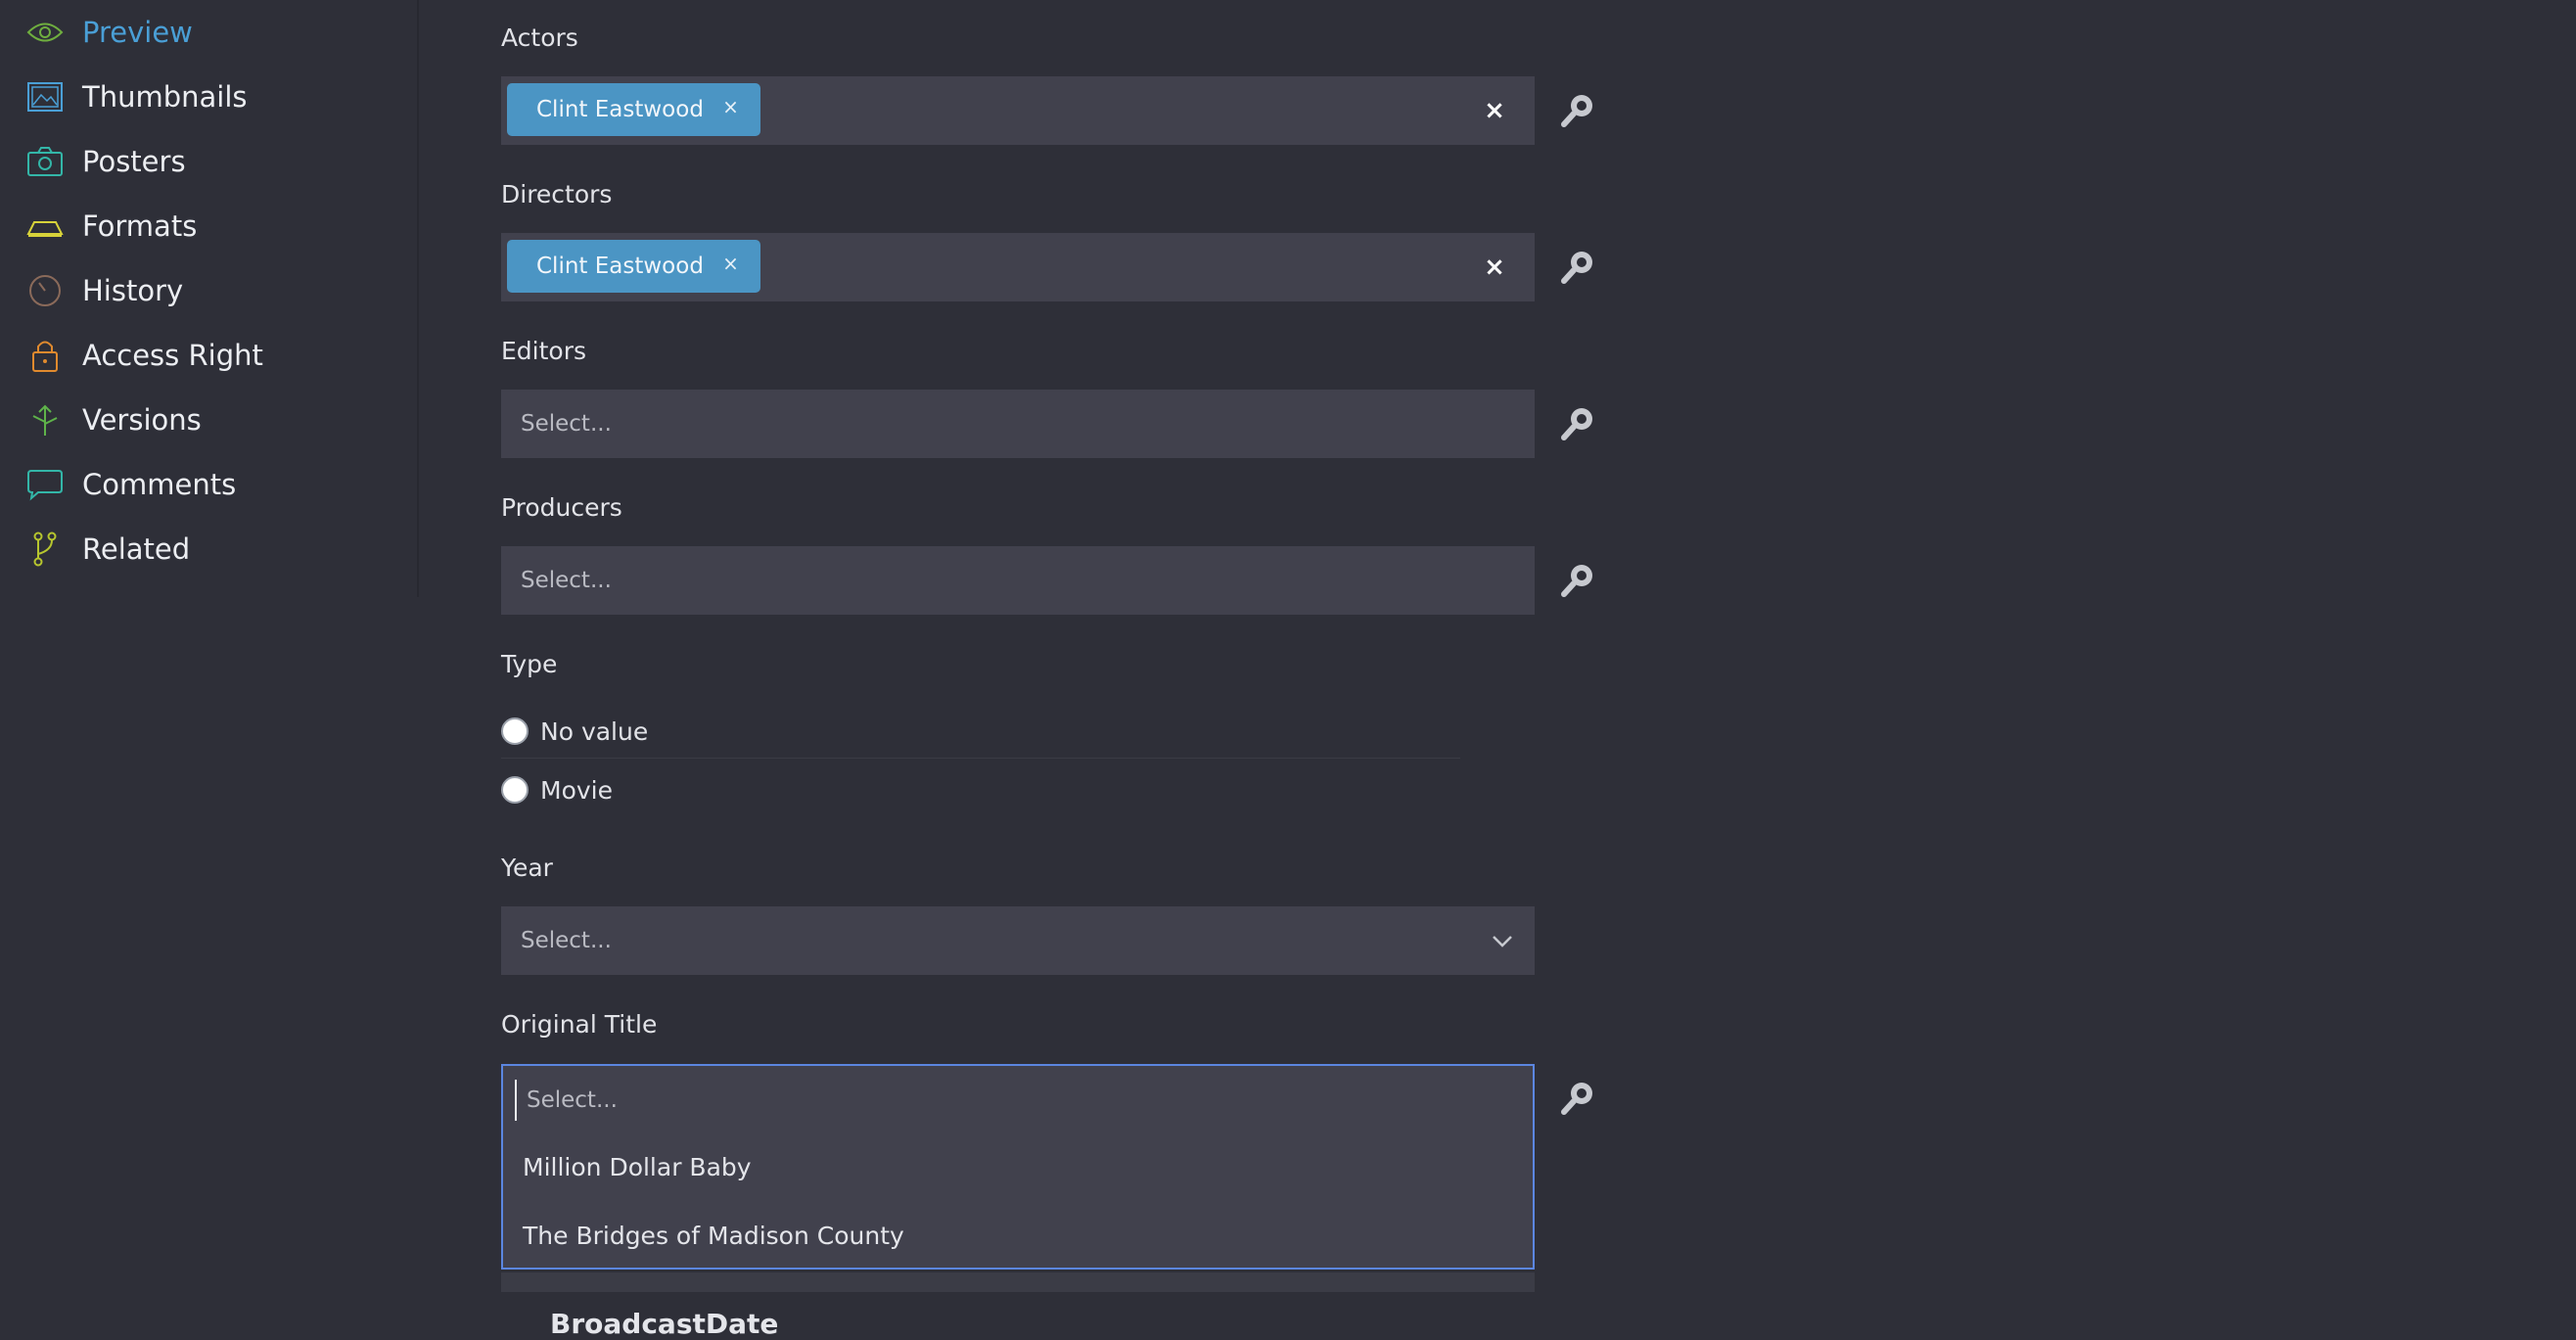 The width and height of the screenshot is (2576, 1340). Describe the element at coordinates (159, 484) in the screenshot. I see `sidebar-item-label: Comments` at that location.